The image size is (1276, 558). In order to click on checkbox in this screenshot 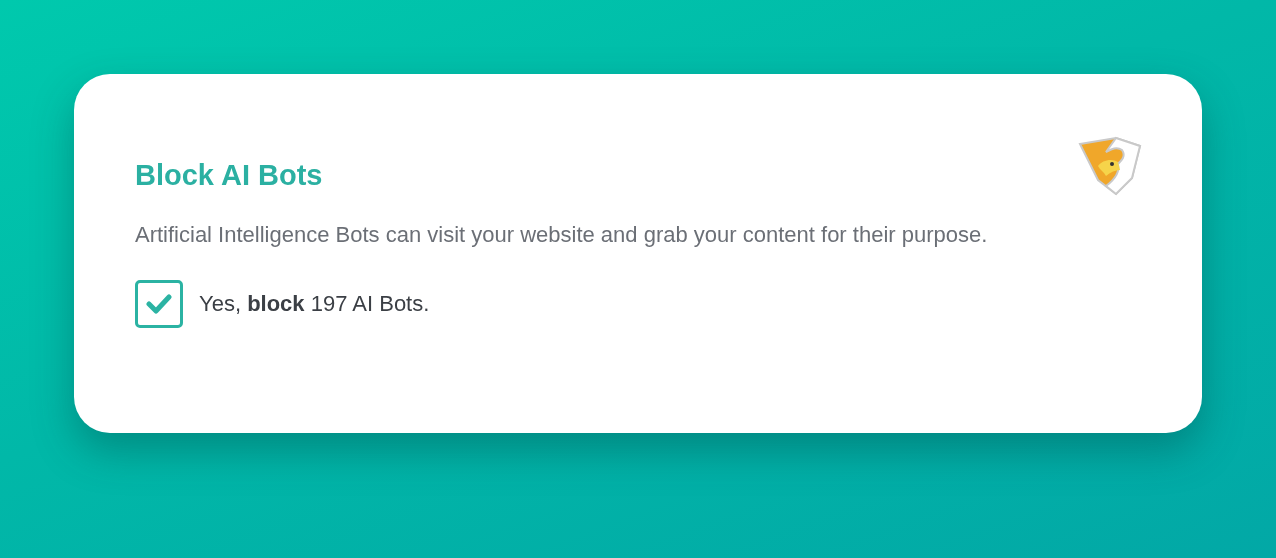, I will do `click(159, 304)`.